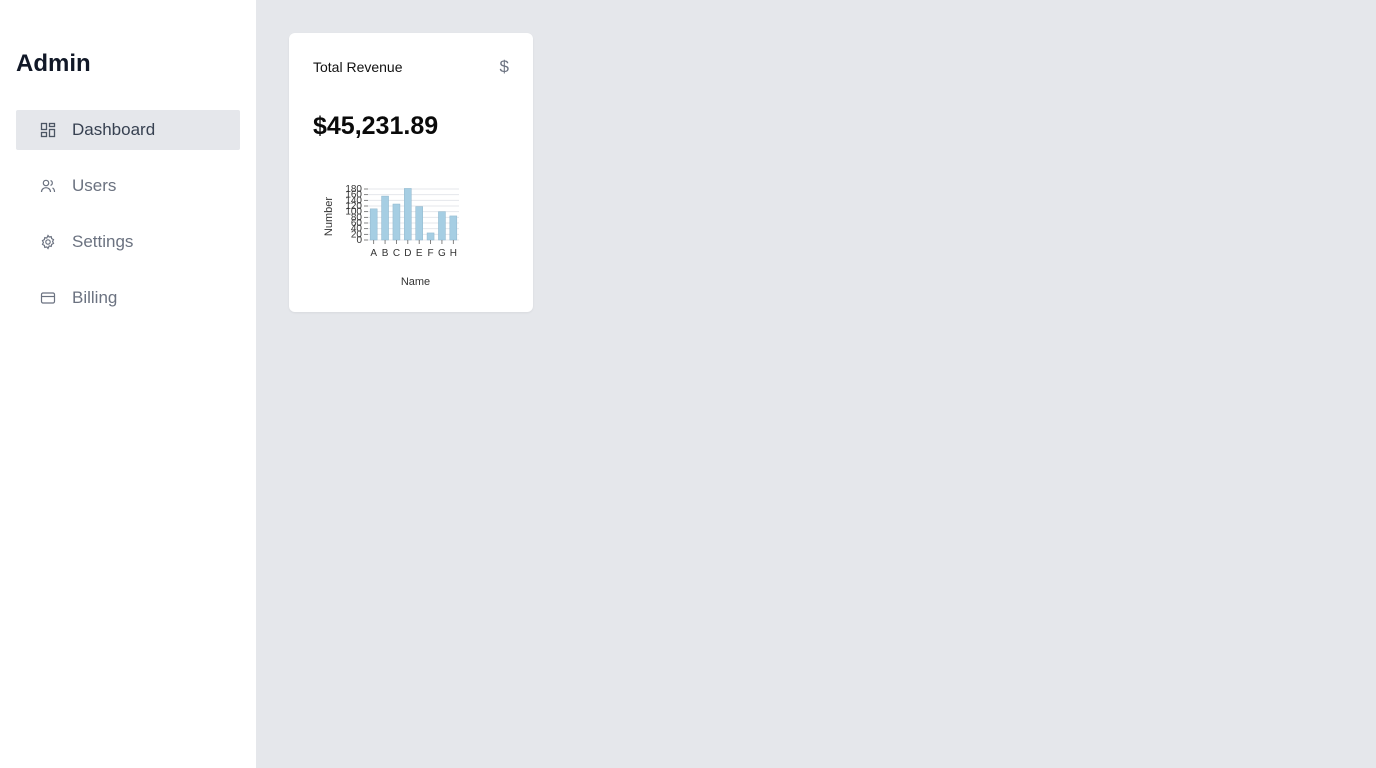  What do you see at coordinates (411, 67) in the screenshot?
I see `card-header: Total Revenue $` at bounding box center [411, 67].